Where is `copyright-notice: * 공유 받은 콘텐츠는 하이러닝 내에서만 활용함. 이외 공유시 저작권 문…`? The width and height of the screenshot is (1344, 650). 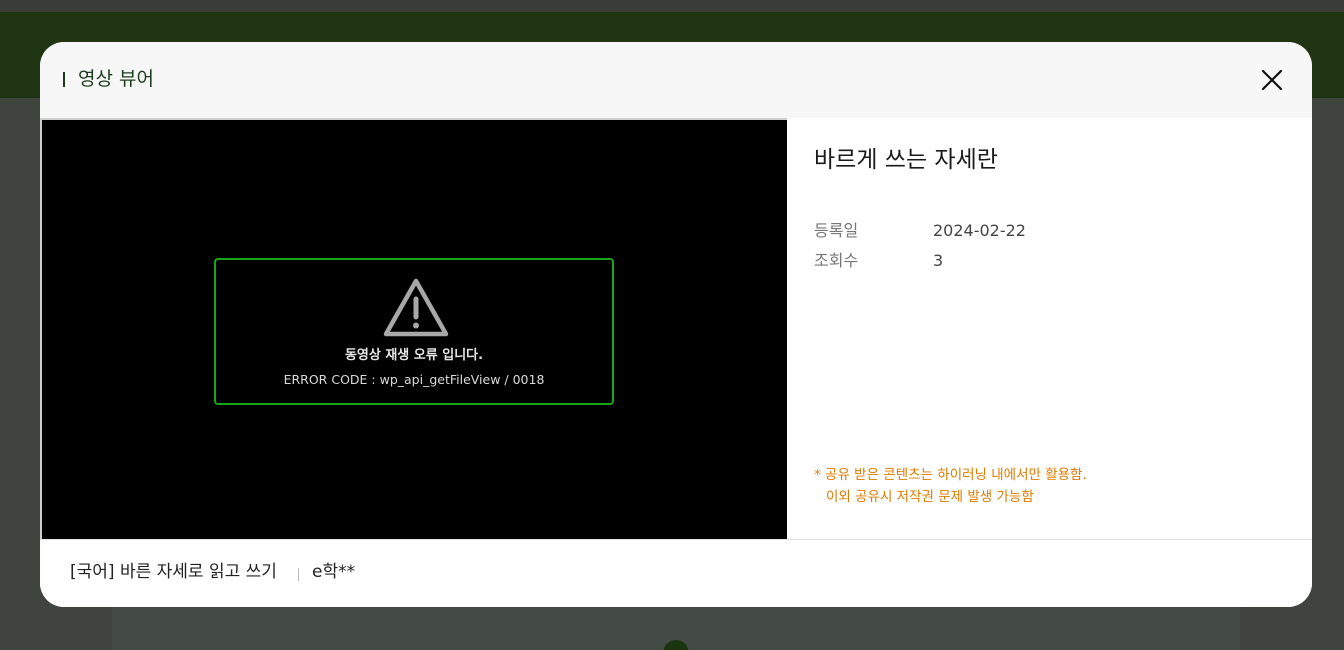 copyright-notice: * 공유 받은 콘텐츠는 하이러닝 내에서만 활용함. 이외 공유시 저작권 문… is located at coordinates (950, 486).